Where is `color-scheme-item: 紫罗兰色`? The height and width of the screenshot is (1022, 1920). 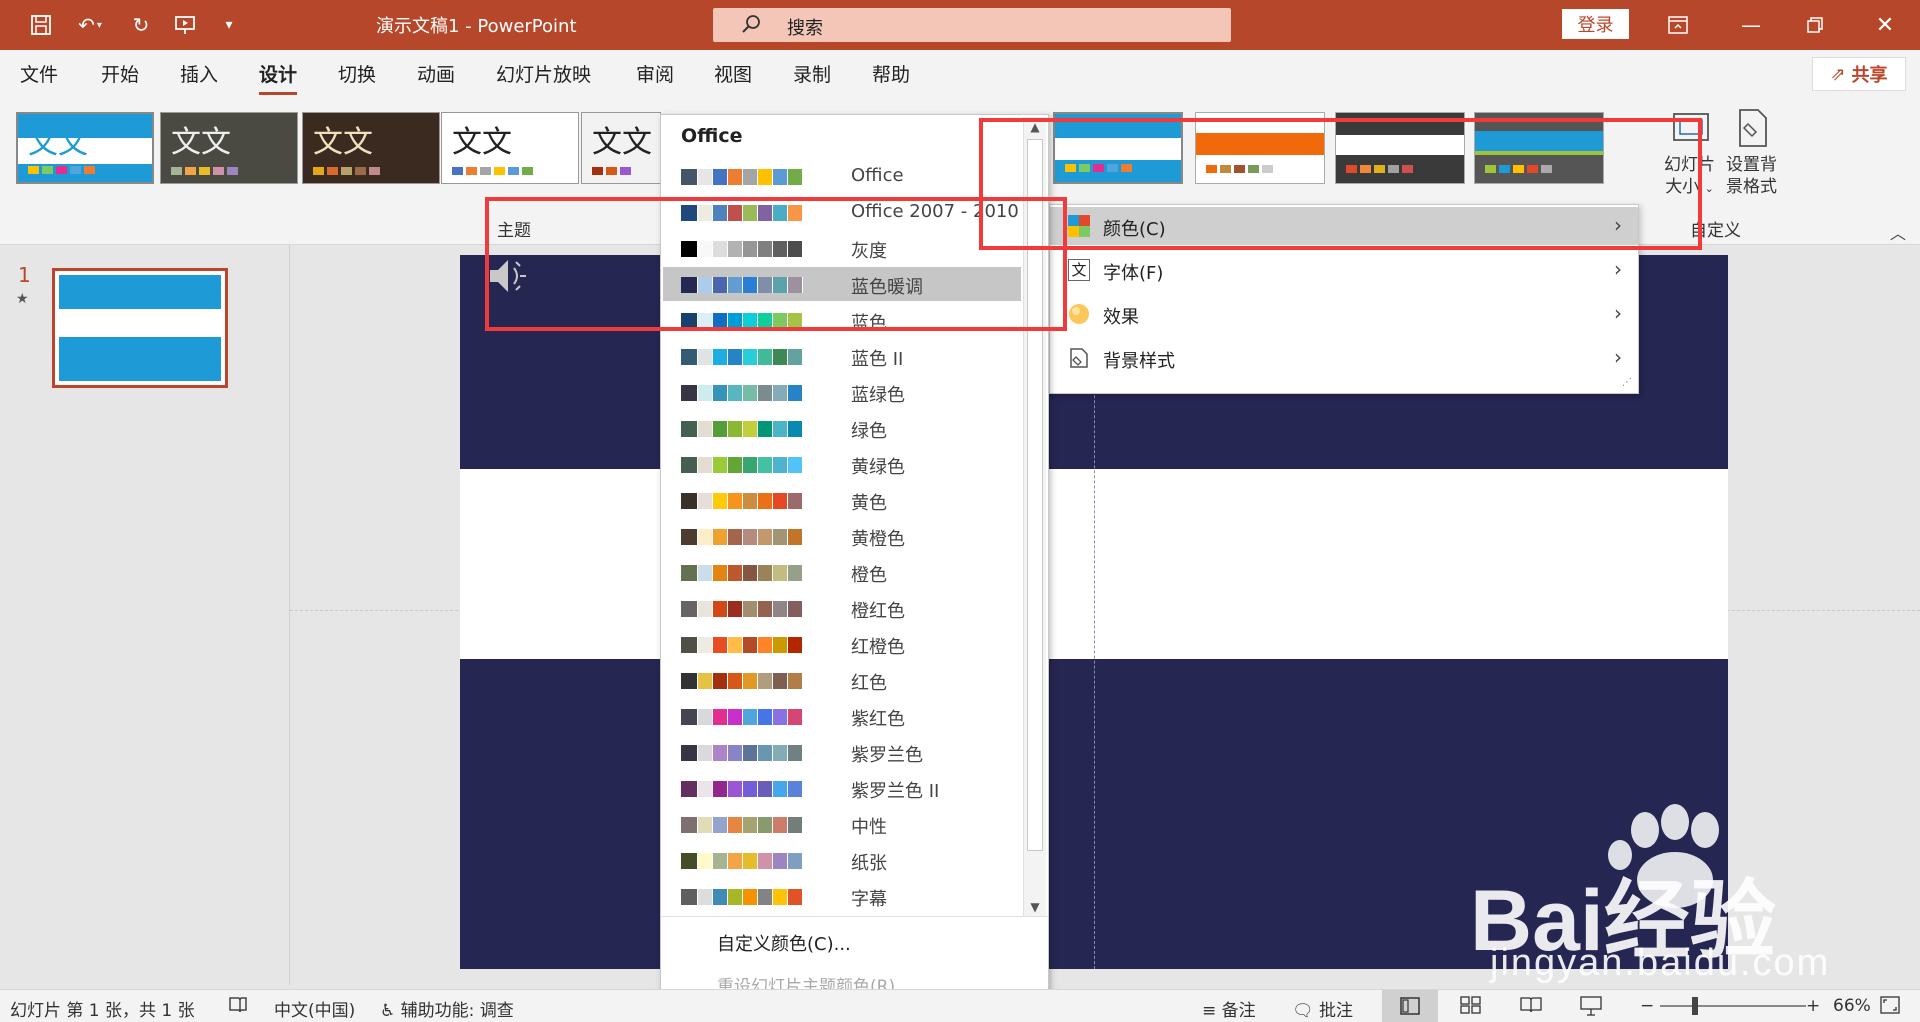
color-scheme-item: 紫罗兰色 is located at coordinates (842, 752).